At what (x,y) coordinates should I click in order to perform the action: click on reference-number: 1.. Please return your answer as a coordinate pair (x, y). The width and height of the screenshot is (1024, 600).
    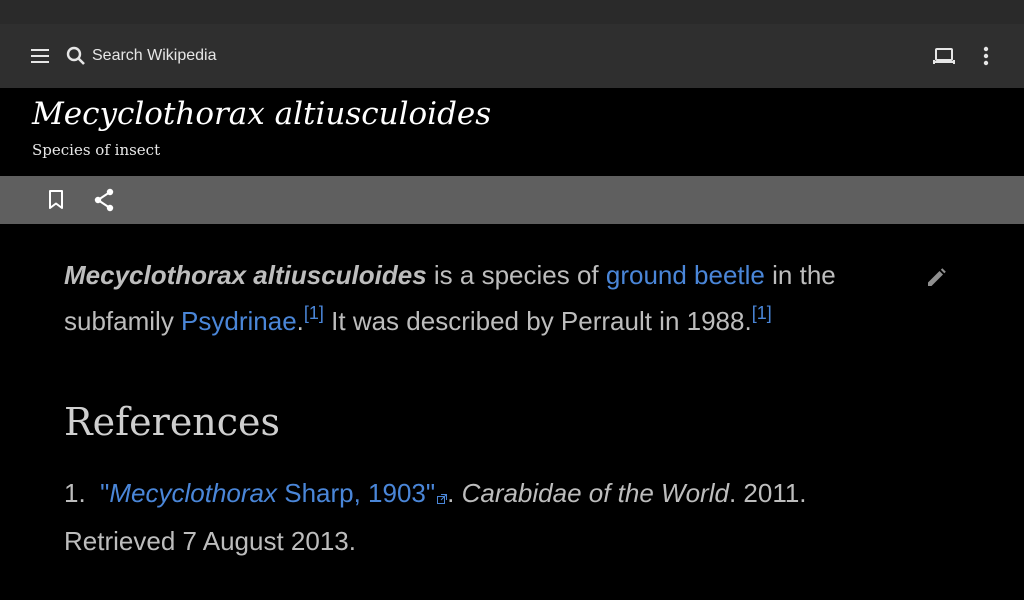
    Looking at the image, I should click on (75, 493).